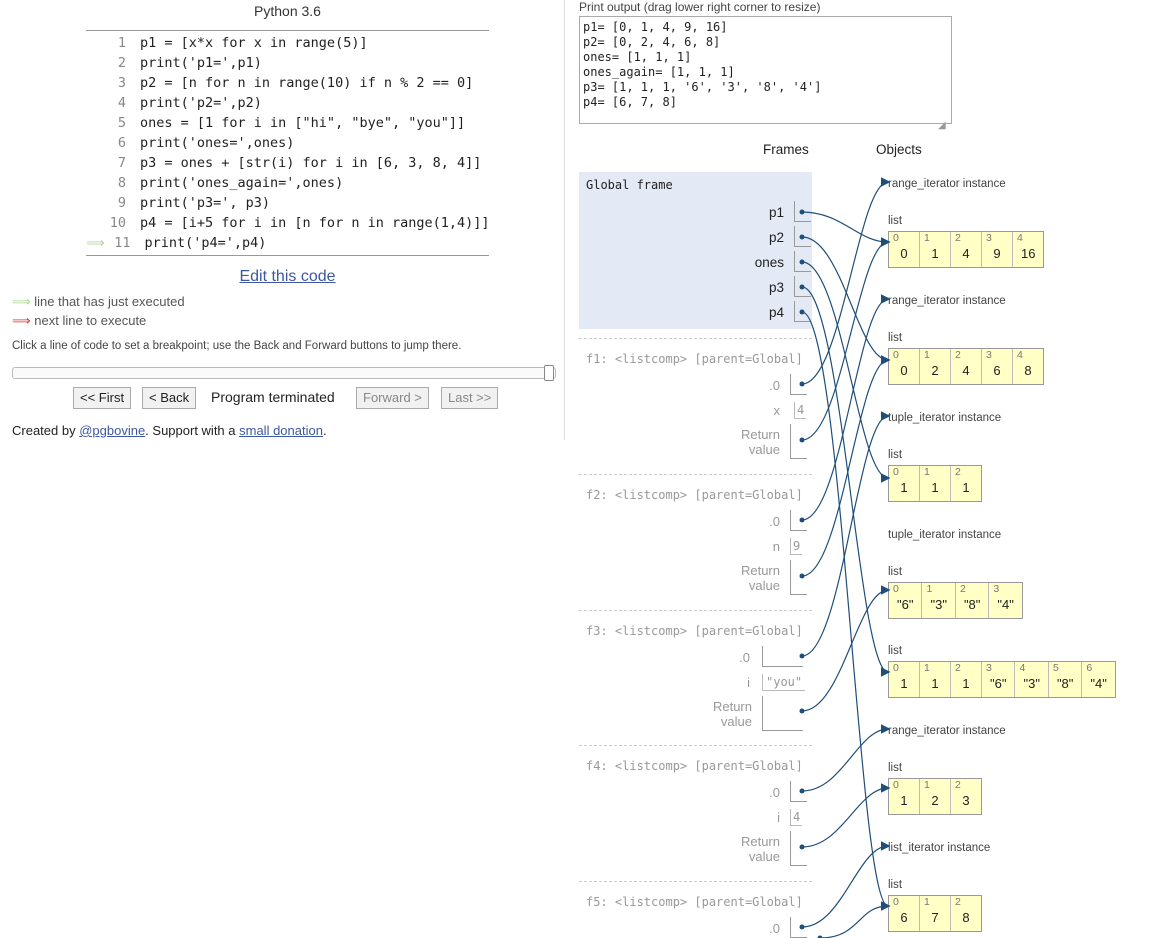 The image size is (1167, 938). I want to click on pointer-arrows, so click(845, 557).